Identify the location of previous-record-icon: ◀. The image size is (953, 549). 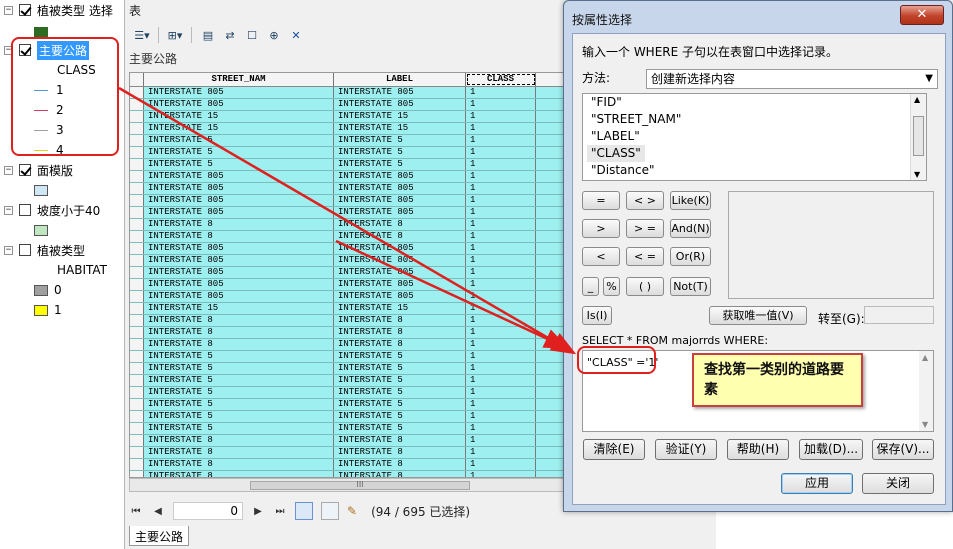
(158, 511).